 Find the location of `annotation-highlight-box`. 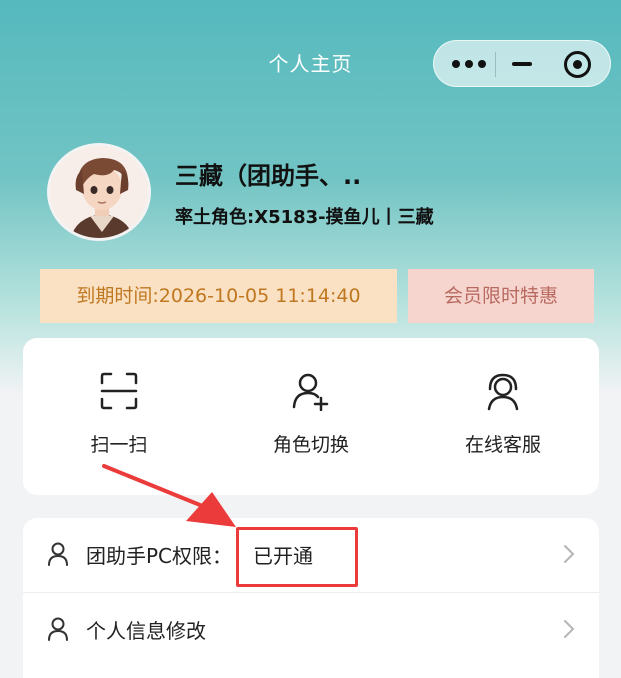

annotation-highlight-box is located at coordinates (297, 557).